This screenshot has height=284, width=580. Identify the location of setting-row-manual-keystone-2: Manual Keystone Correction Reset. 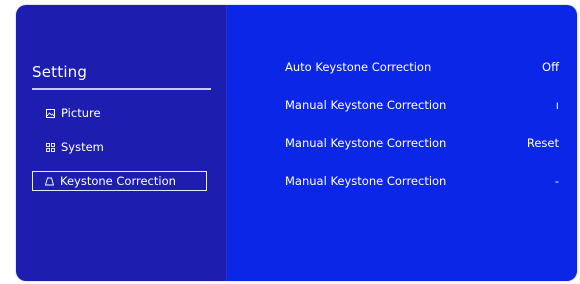
(402, 143).